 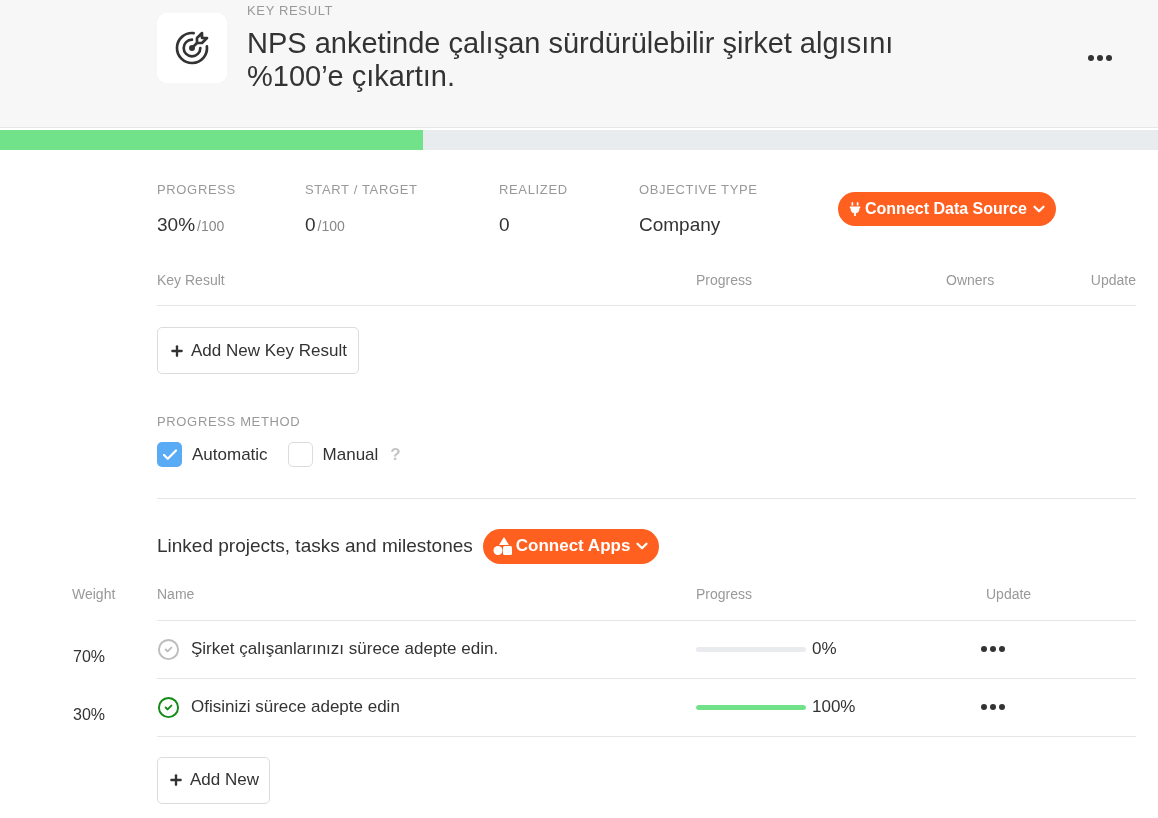 What do you see at coordinates (345, 649) in the screenshot?
I see `task-name: Şirket çalışanlarınızı sürece adepte edin.` at bounding box center [345, 649].